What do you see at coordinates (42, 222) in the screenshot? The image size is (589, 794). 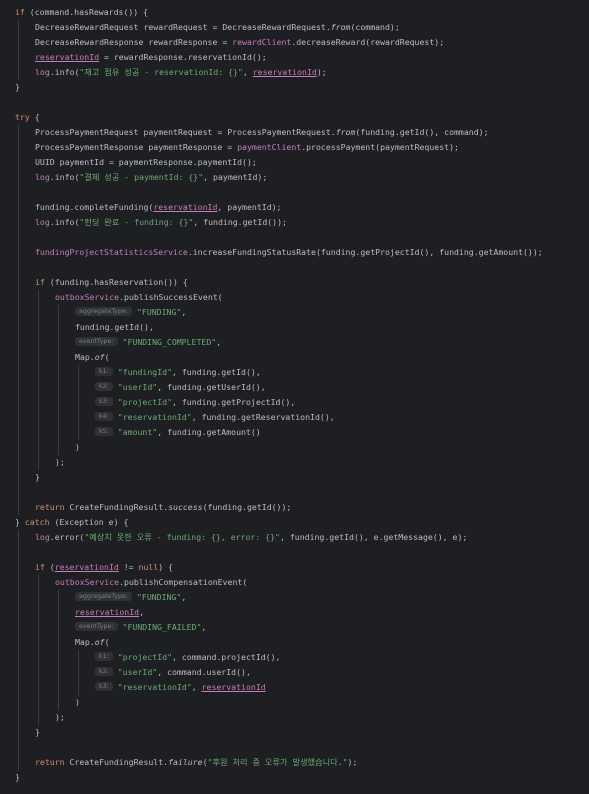 I see `code-token: log` at bounding box center [42, 222].